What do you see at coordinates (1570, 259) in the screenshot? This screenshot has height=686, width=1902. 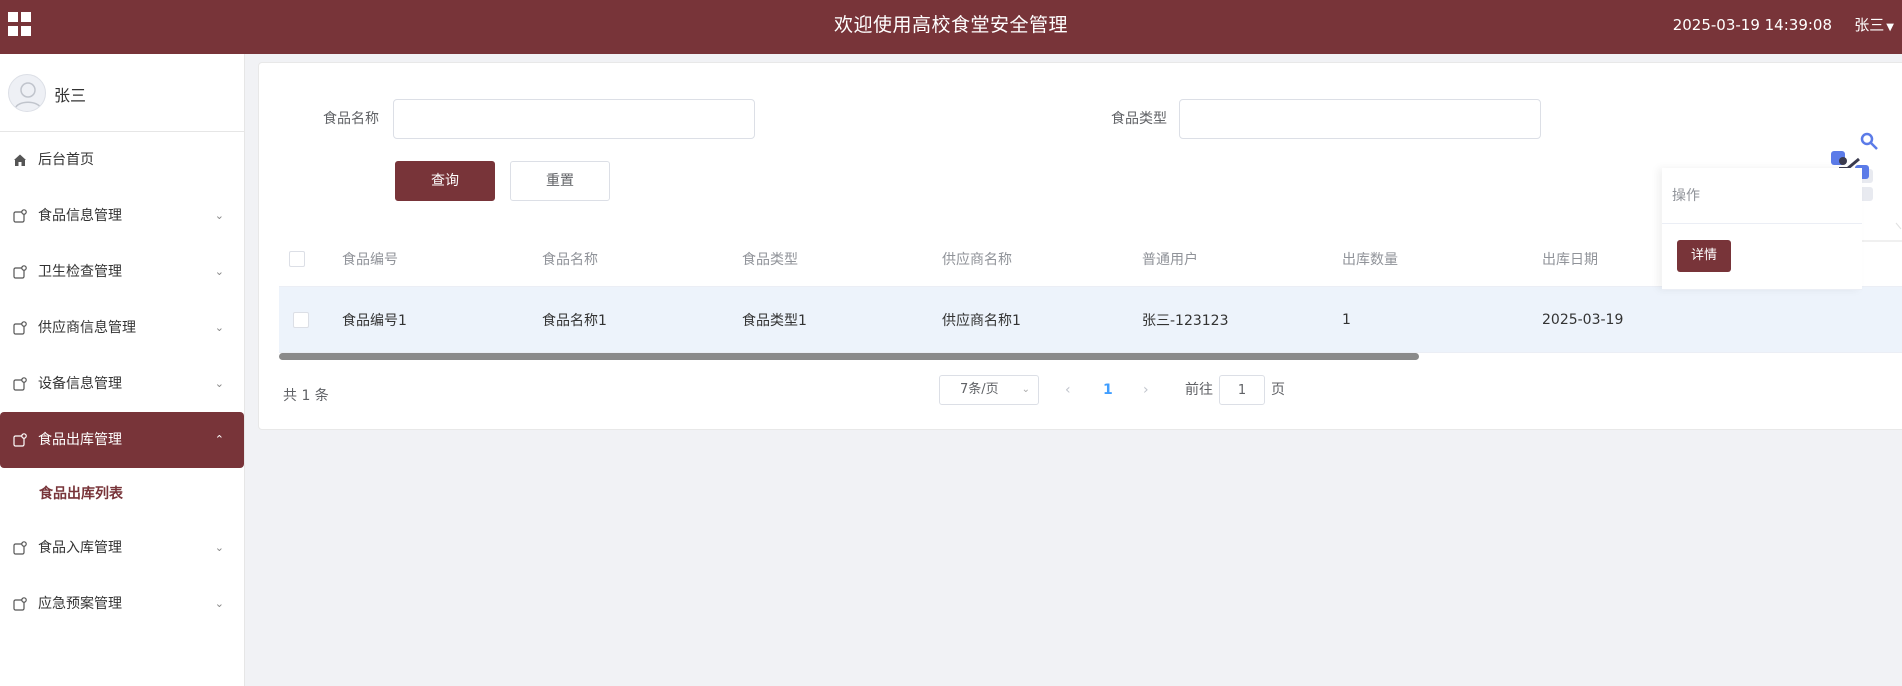 I see `column-header: 出库日期` at bounding box center [1570, 259].